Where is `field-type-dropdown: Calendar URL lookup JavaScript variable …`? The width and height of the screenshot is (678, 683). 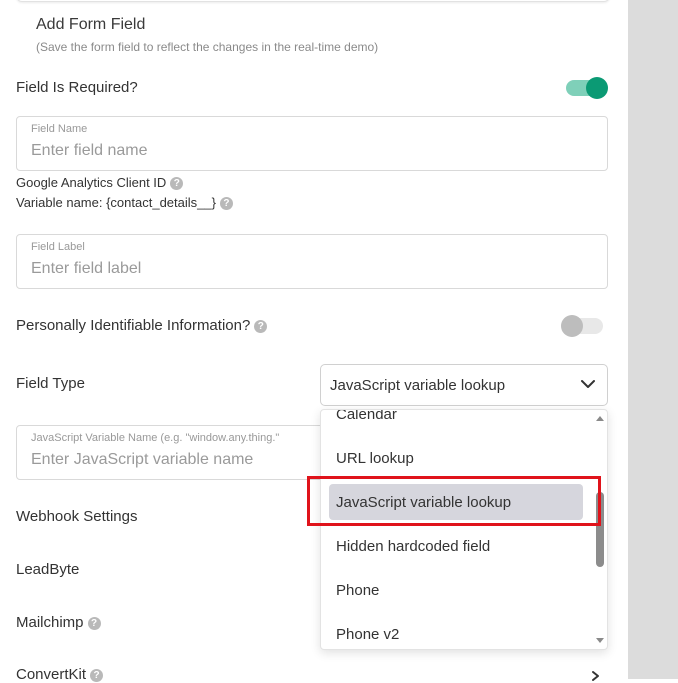 field-type-dropdown: Calendar URL lookup JavaScript variable … is located at coordinates (464, 529).